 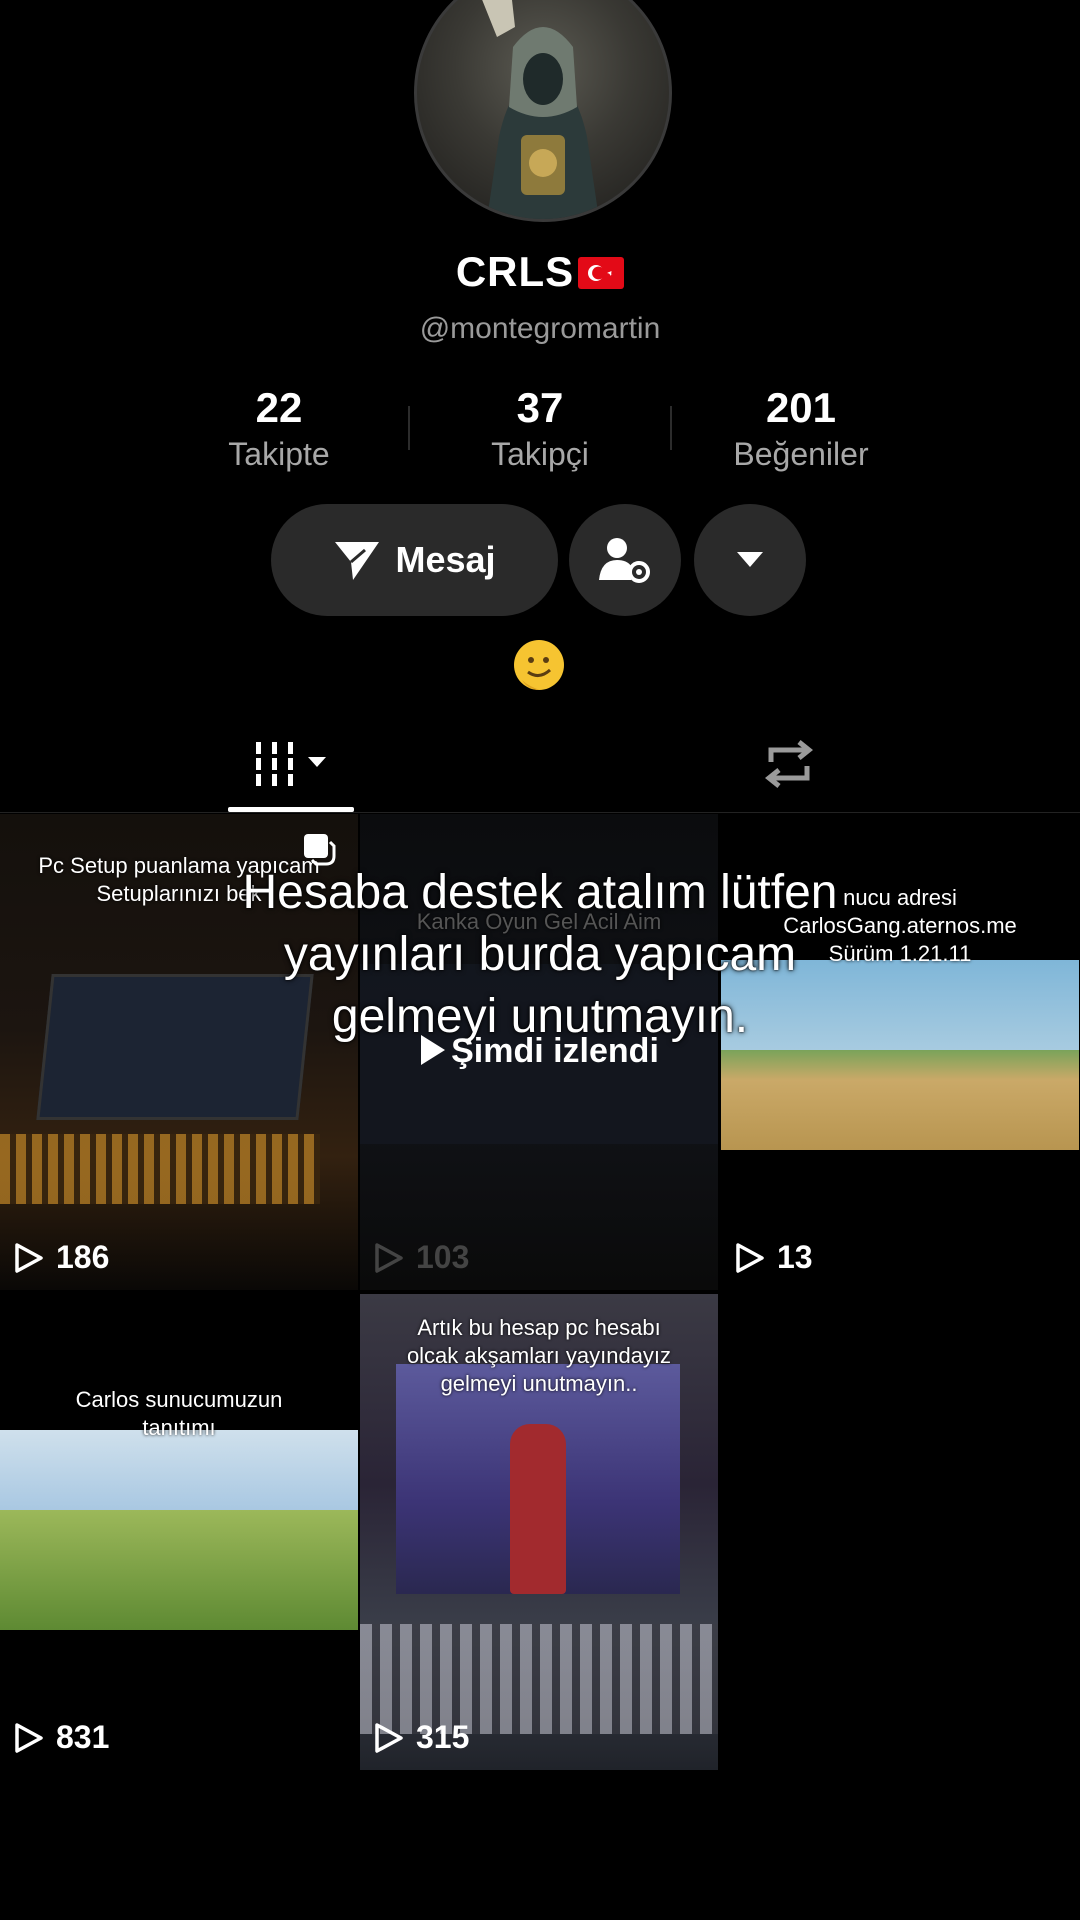 I want to click on user-settings-icon, so click(x=624, y=560).